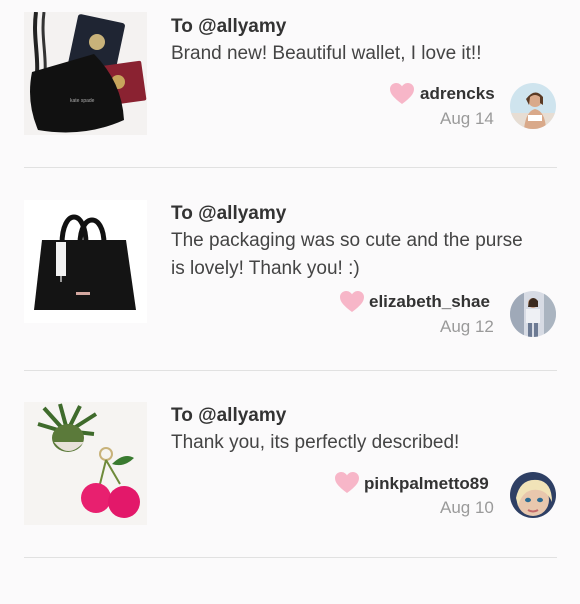 This screenshot has height=604, width=580. What do you see at coordinates (467, 118) in the screenshot?
I see `review-date: Aug 14` at bounding box center [467, 118].